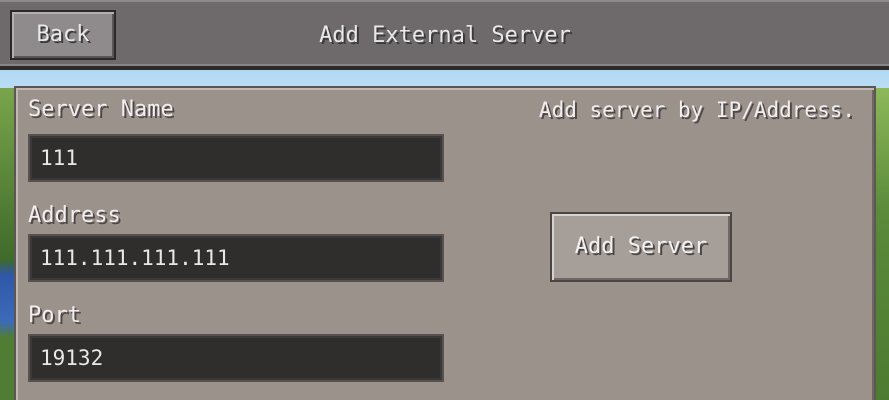 Image resolution: width=889 pixels, height=400 pixels. Describe the element at coordinates (63, 35) in the screenshot. I see `back-button: Back` at that location.